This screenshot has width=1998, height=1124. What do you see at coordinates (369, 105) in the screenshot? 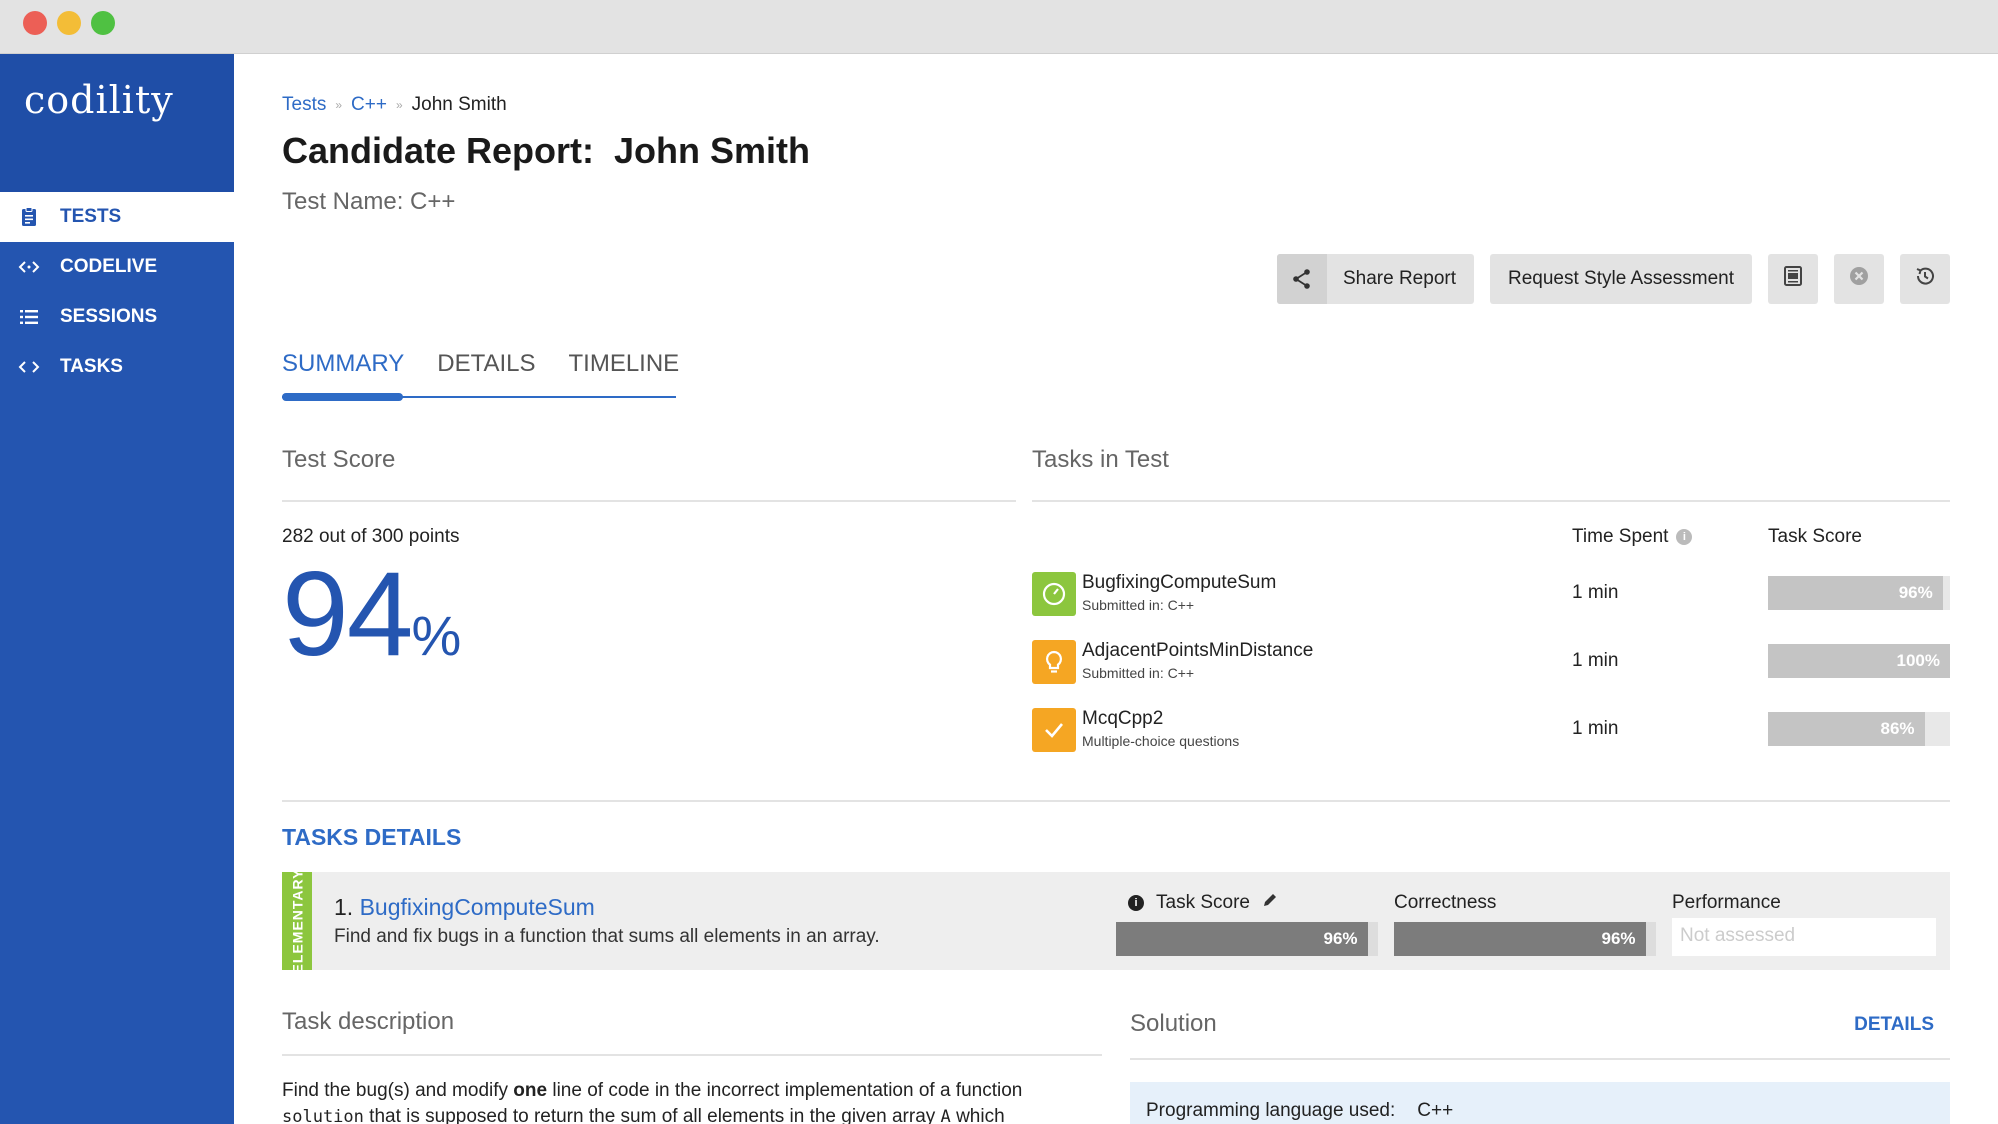
I see `breadcrumb-cpp: C++` at bounding box center [369, 105].